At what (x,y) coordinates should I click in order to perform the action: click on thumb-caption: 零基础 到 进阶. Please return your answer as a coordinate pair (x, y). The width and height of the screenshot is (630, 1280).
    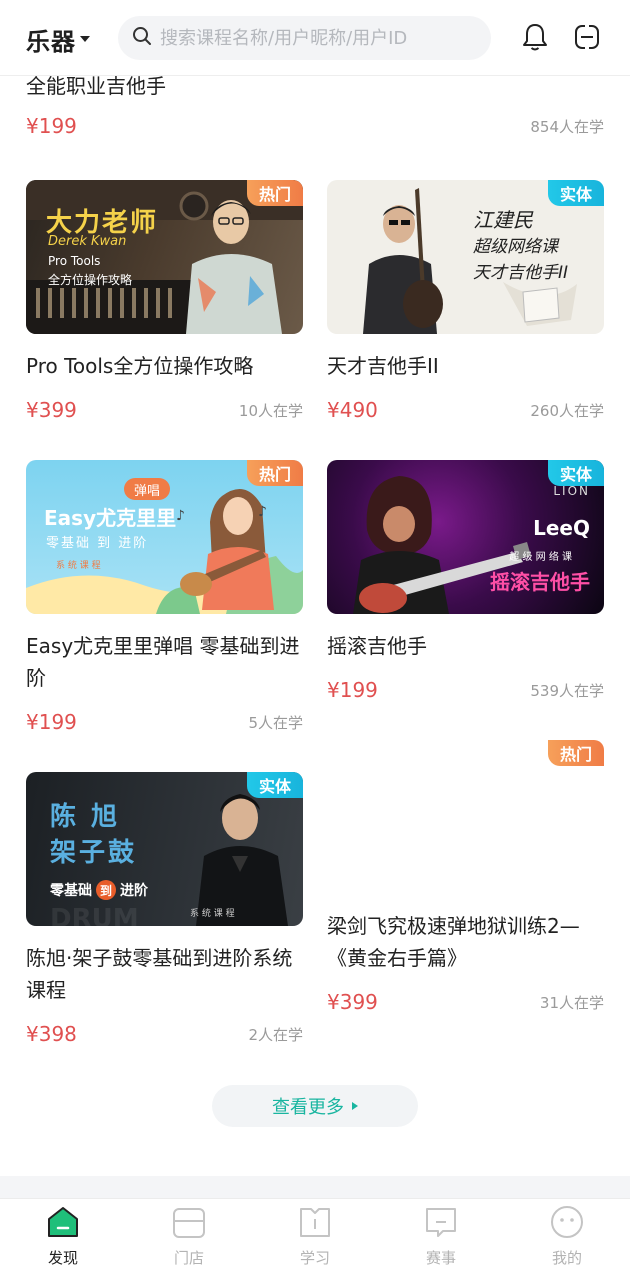
    Looking at the image, I should click on (97, 543).